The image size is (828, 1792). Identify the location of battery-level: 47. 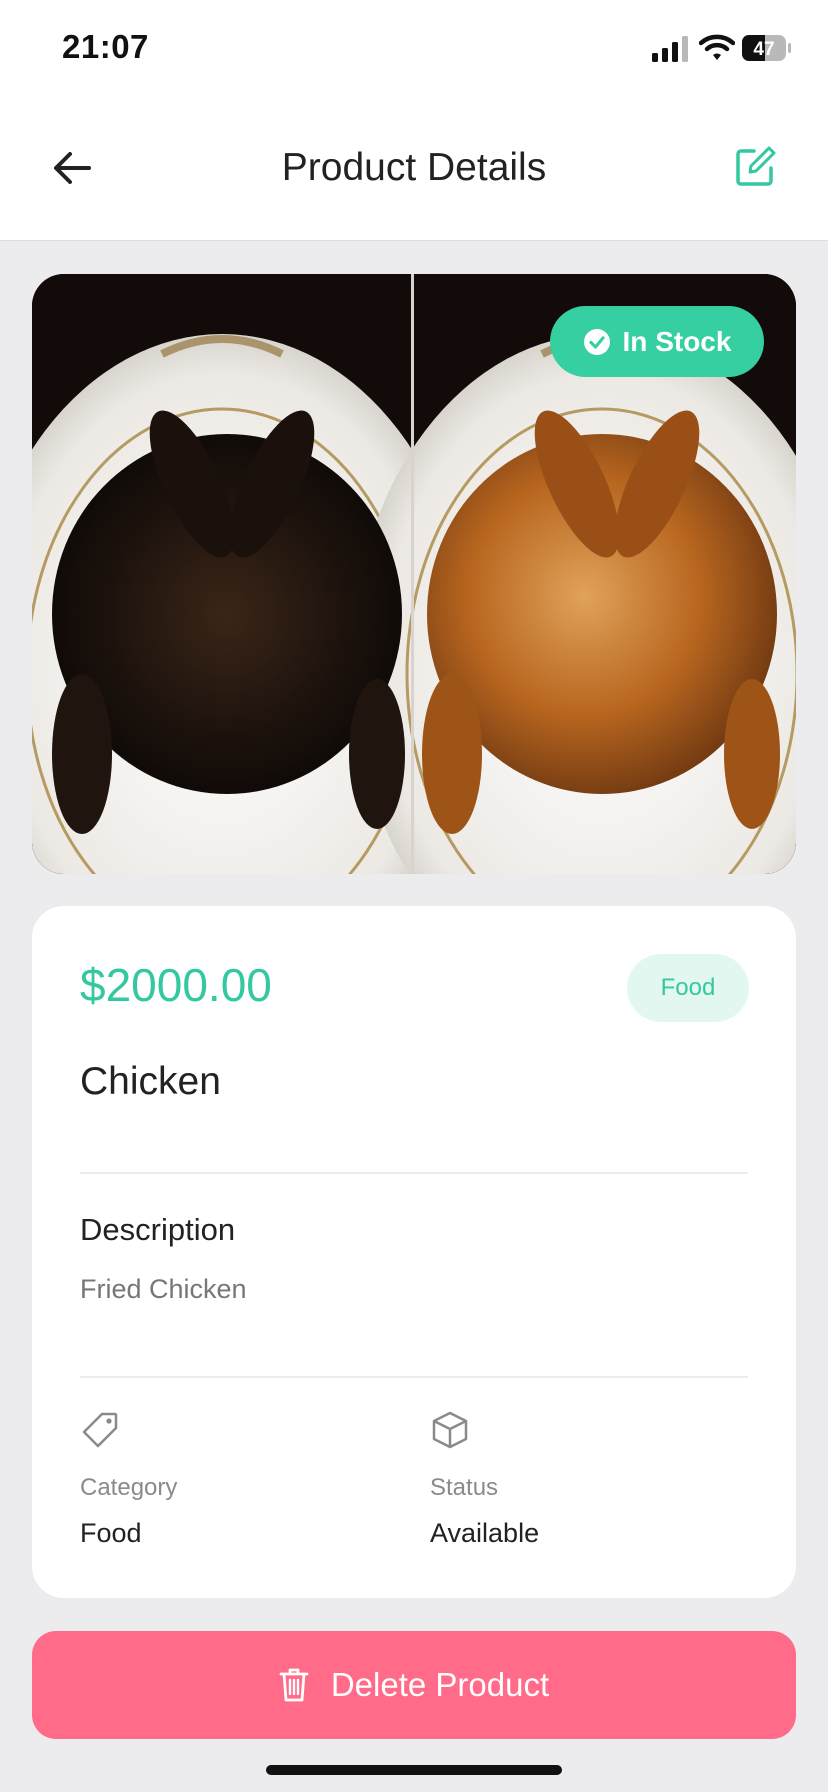
(763, 49).